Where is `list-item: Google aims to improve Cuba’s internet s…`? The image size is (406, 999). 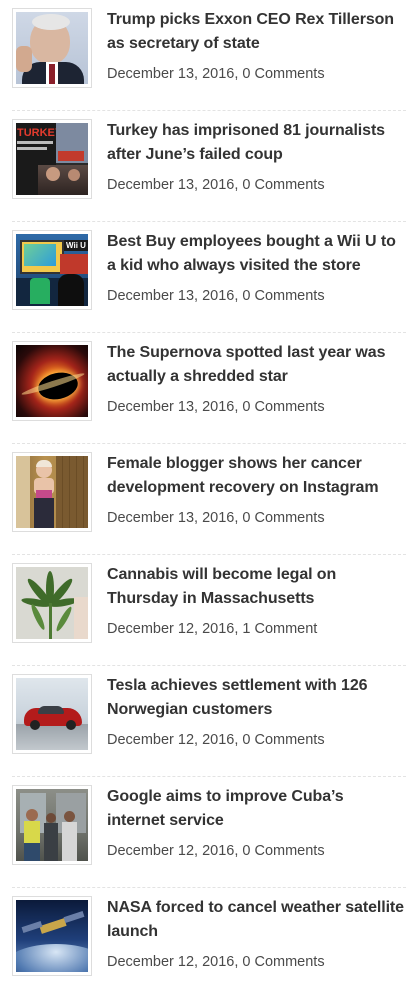
list-item: Google aims to improve Cuba’s internet s… is located at coordinates (203, 832).